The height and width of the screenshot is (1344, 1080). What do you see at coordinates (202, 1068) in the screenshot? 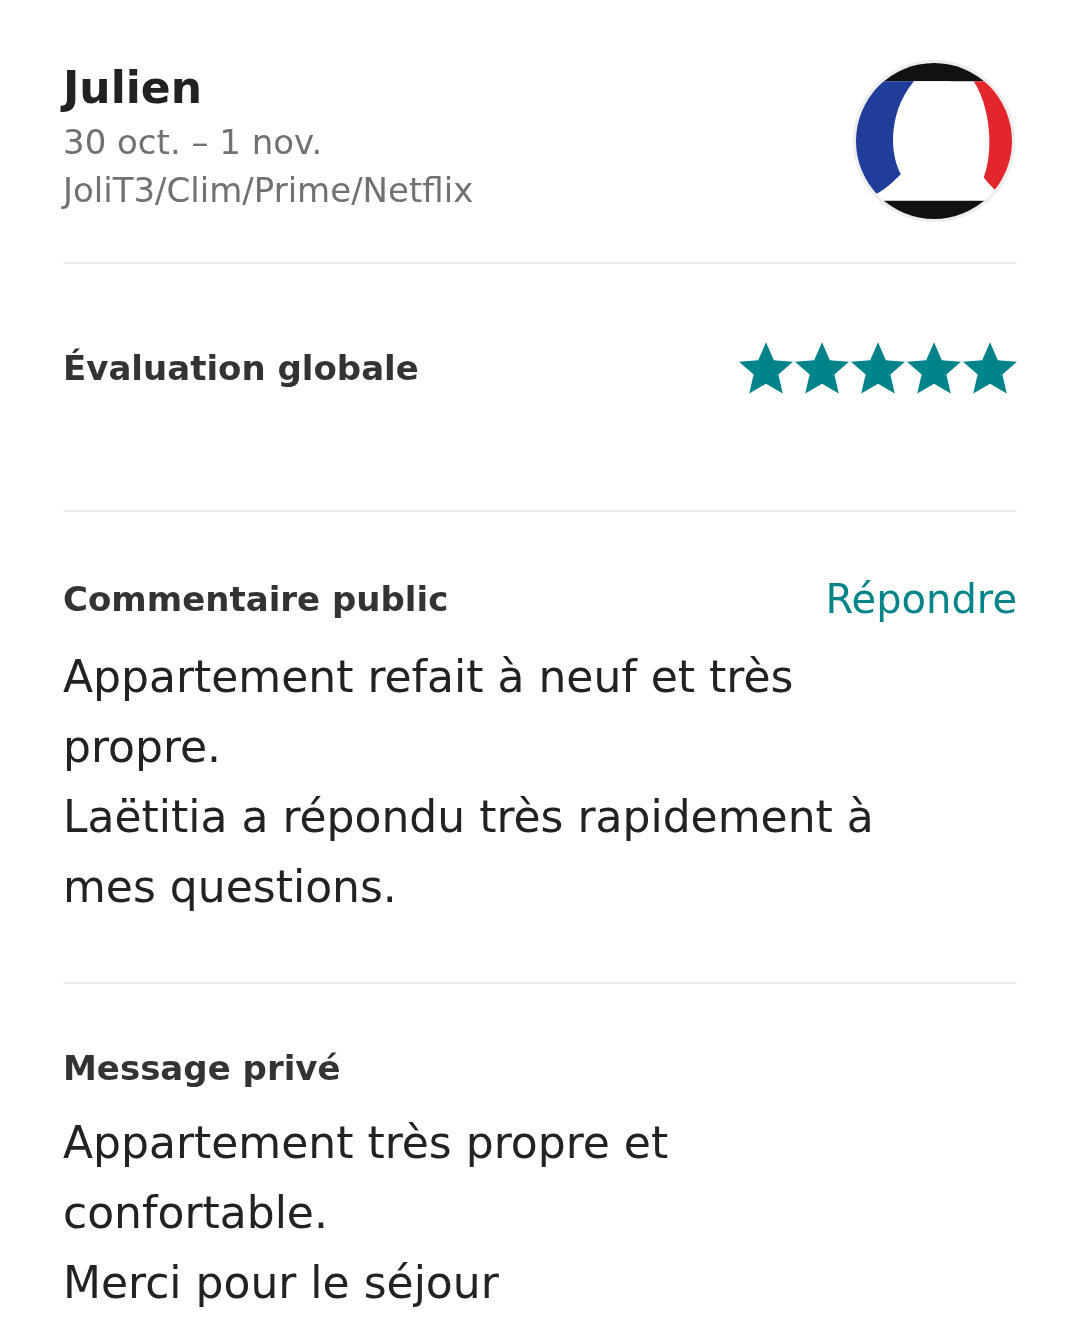
I see `section-title: Message privé` at bounding box center [202, 1068].